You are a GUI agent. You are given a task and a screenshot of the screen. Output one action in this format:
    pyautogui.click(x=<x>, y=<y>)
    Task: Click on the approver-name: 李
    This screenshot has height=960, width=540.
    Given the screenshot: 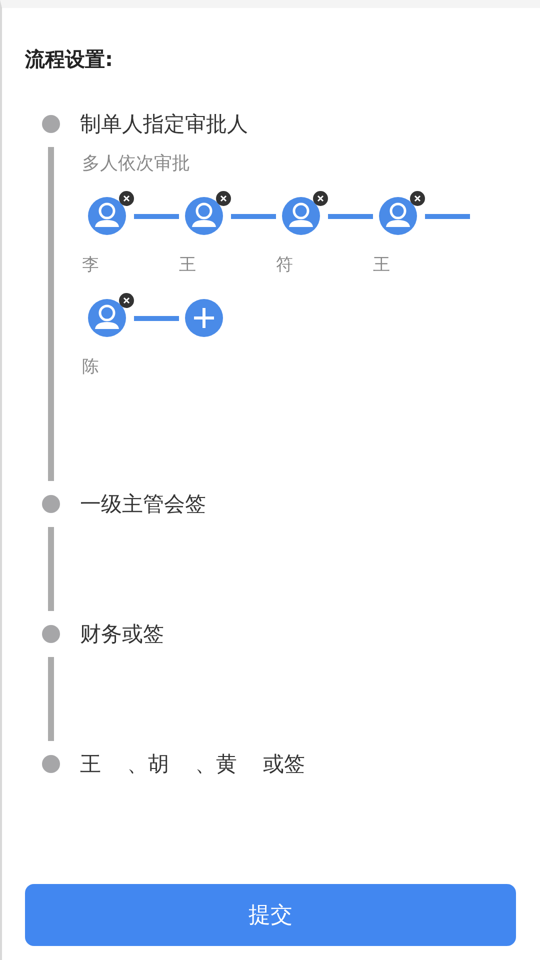 What is the action you would take?
    pyautogui.click(x=91, y=265)
    